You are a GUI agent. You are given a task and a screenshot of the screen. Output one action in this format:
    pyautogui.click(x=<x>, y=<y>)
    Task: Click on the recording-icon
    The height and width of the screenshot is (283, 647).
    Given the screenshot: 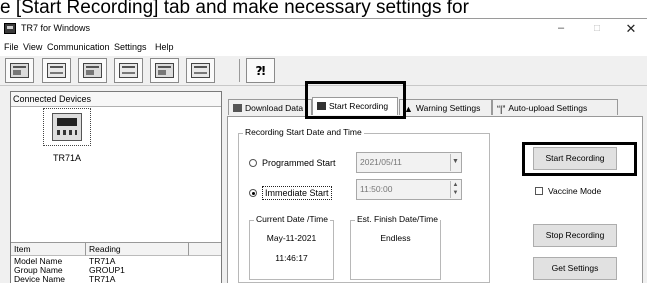 What is the action you would take?
    pyautogui.click(x=92, y=70)
    